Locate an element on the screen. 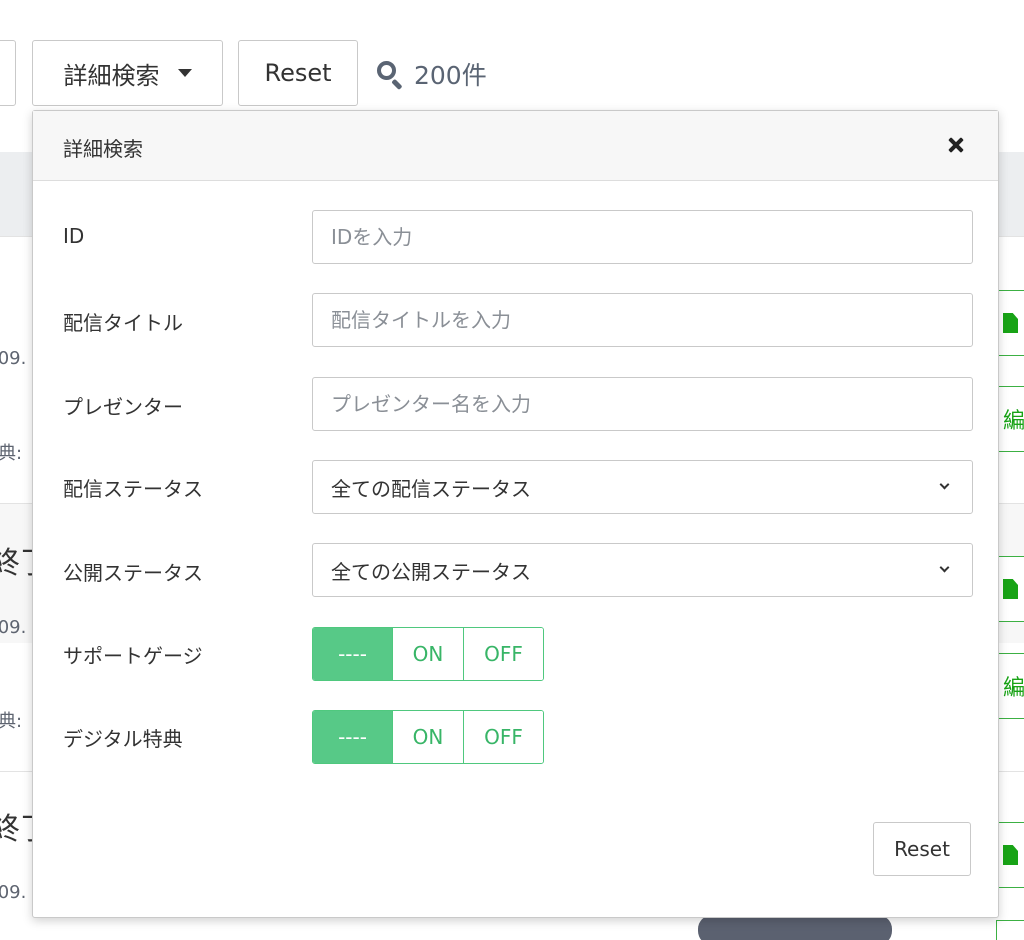 This screenshot has height=940, width=1024. support-gauge-toggle: ---- ON OFF is located at coordinates (428, 654).